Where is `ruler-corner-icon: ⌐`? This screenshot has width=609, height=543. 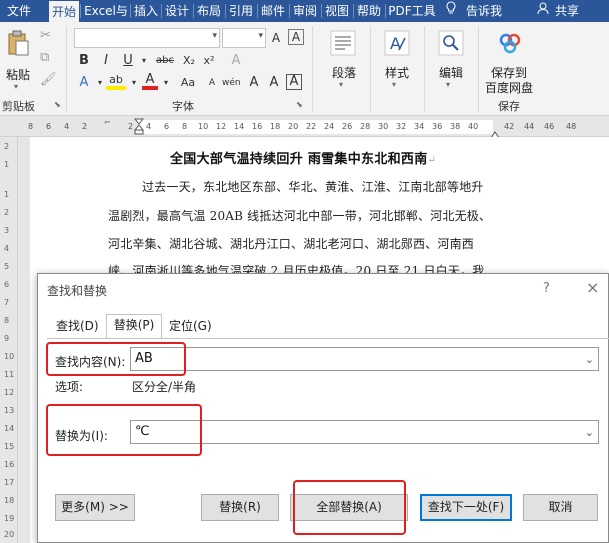
ruler-corner-icon: ⌐ is located at coordinates (107, 122).